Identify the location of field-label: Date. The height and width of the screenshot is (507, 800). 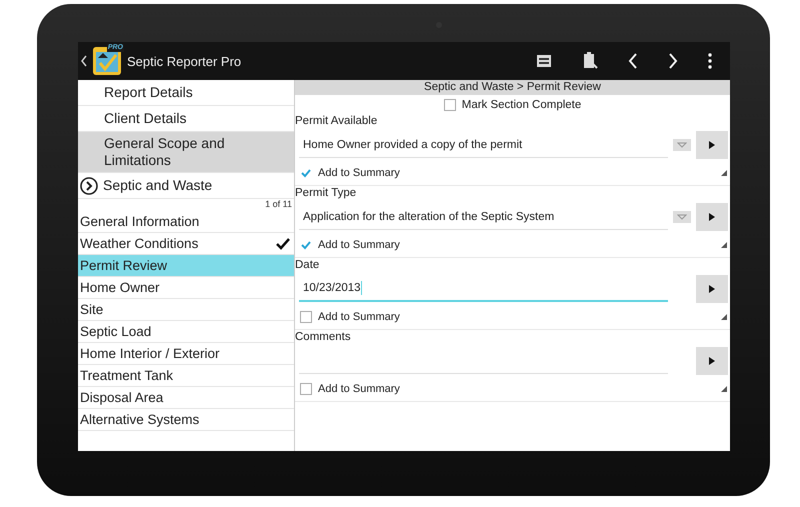
(307, 265).